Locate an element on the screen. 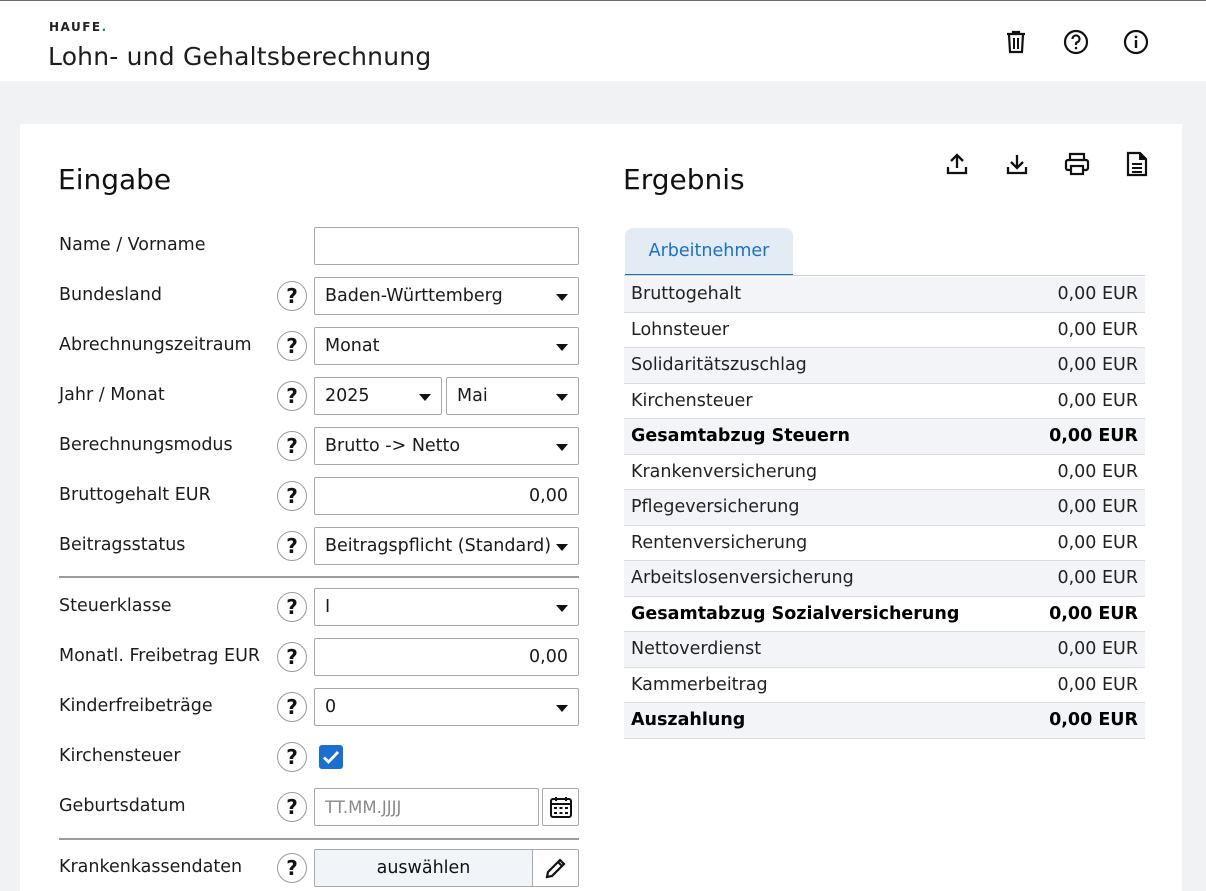 Image resolution: width=1206 pixels, height=891 pixels. info-circle-icon is located at coordinates (1136, 42).